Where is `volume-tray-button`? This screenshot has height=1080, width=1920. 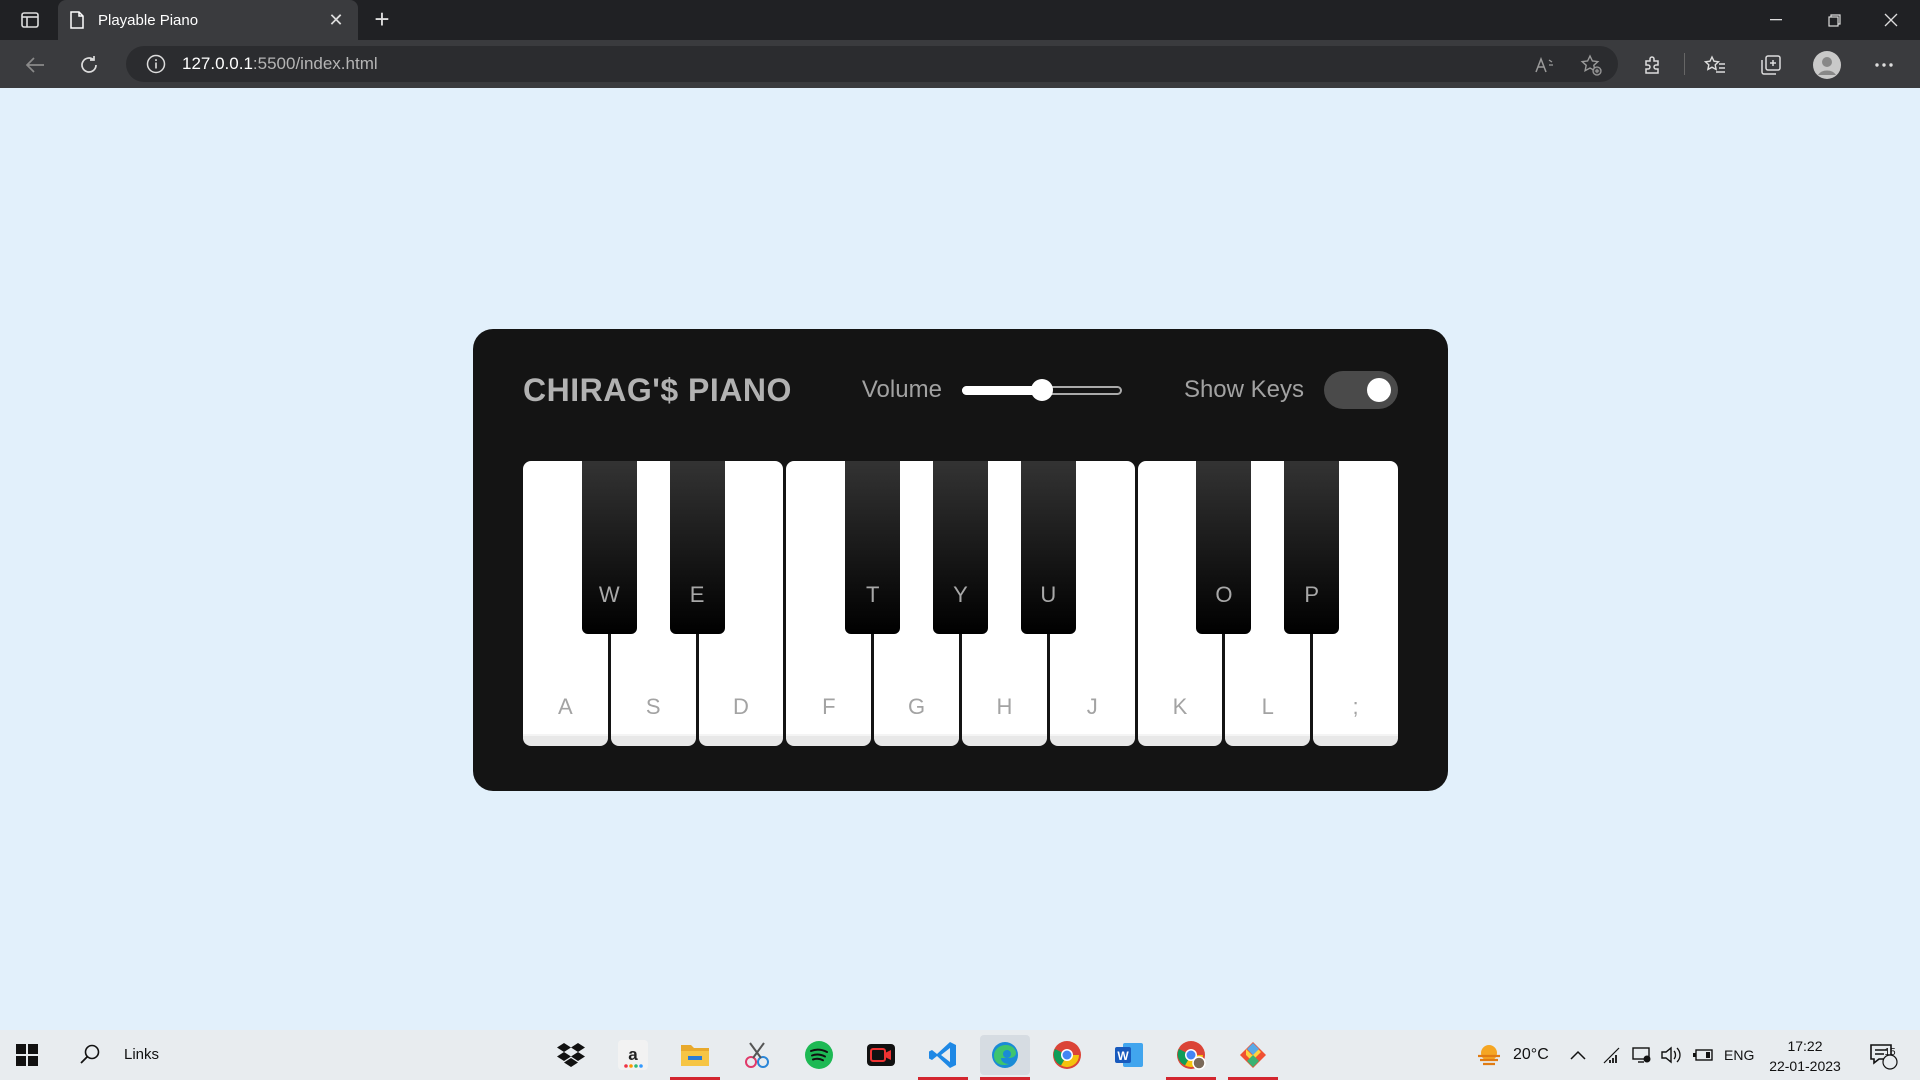 volume-tray-button is located at coordinates (1671, 1055).